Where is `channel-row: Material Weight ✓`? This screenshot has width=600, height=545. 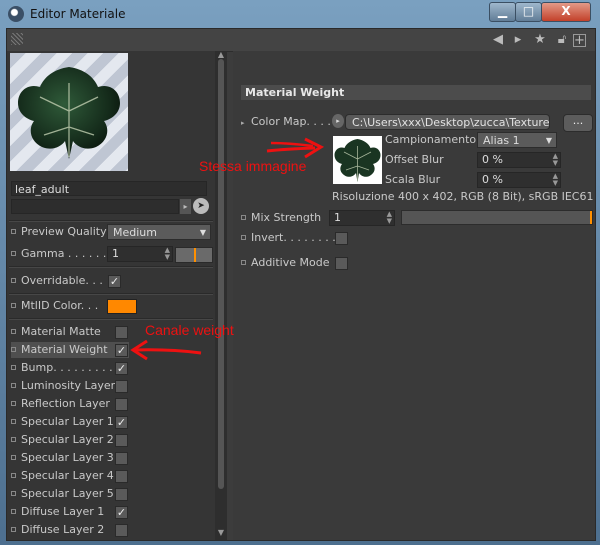 channel-row: Material Weight ✓ is located at coordinates (70, 350).